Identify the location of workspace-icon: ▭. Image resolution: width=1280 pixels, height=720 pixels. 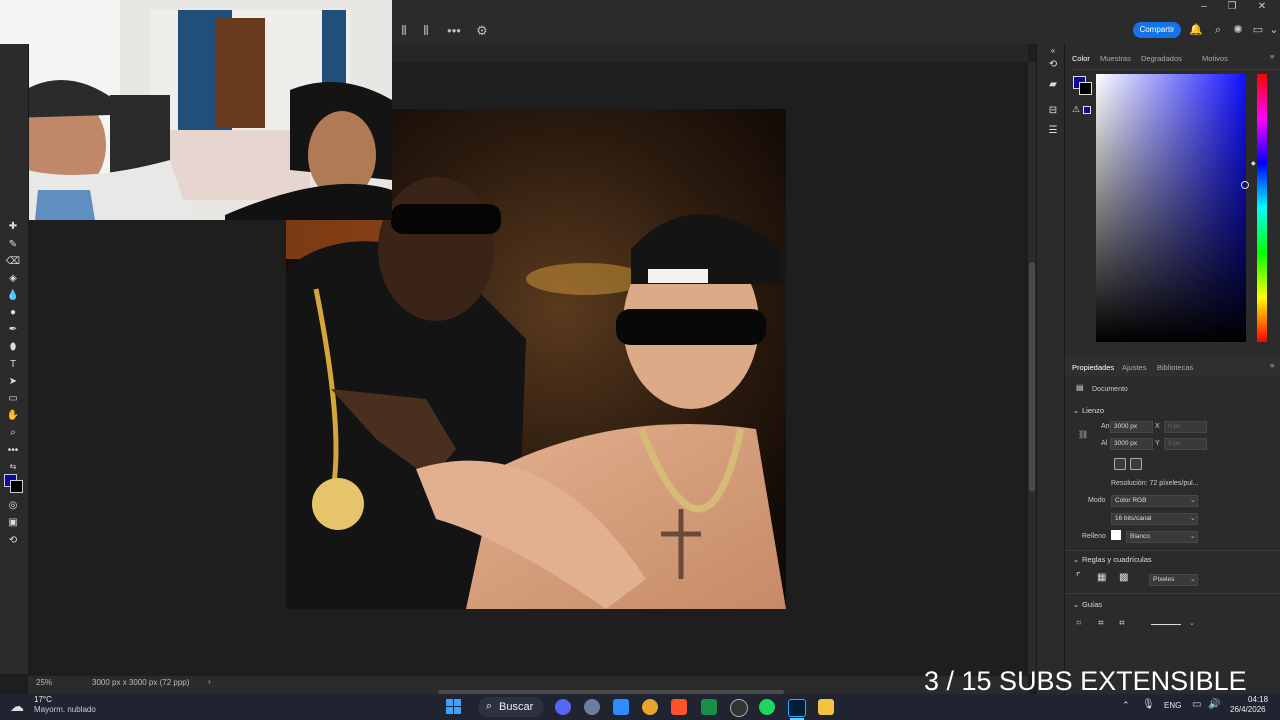
(1258, 30).